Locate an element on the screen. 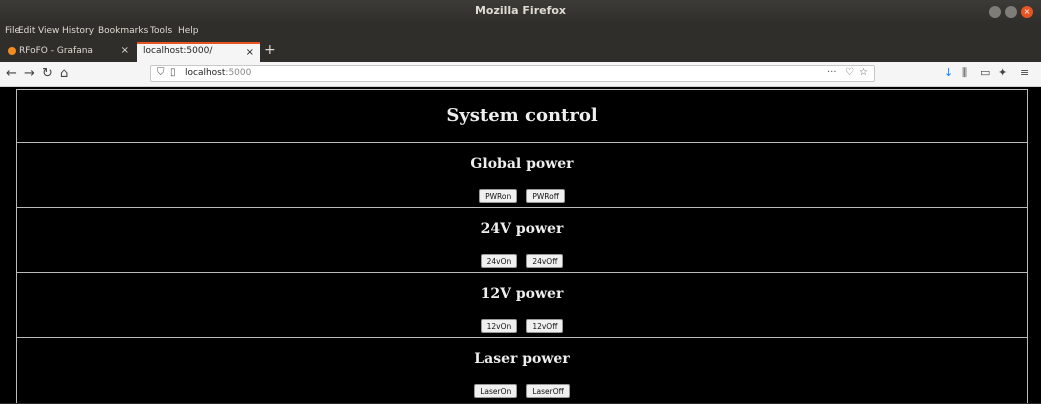 This screenshot has height=404, width=1041. button-row: 12vOn 12vOff is located at coordinates (522, 323).